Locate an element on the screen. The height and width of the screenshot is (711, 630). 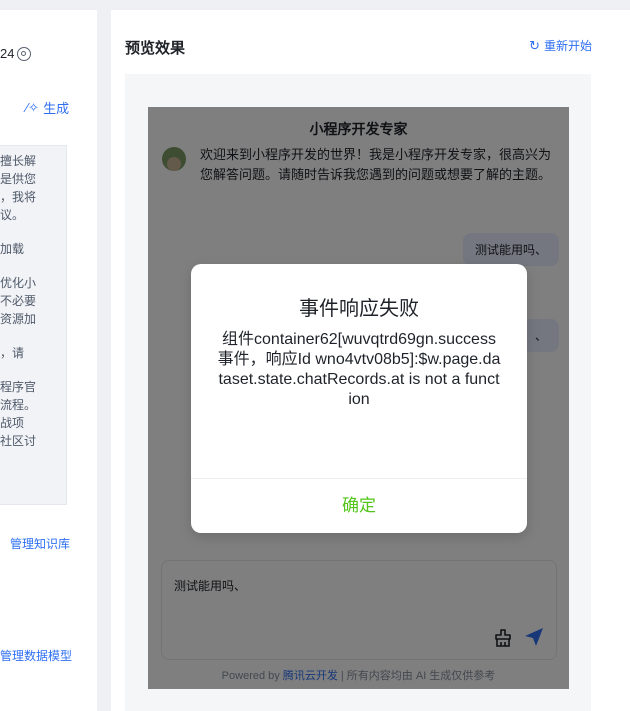
generate-label: 生成 is located at coordinates (56, 108).